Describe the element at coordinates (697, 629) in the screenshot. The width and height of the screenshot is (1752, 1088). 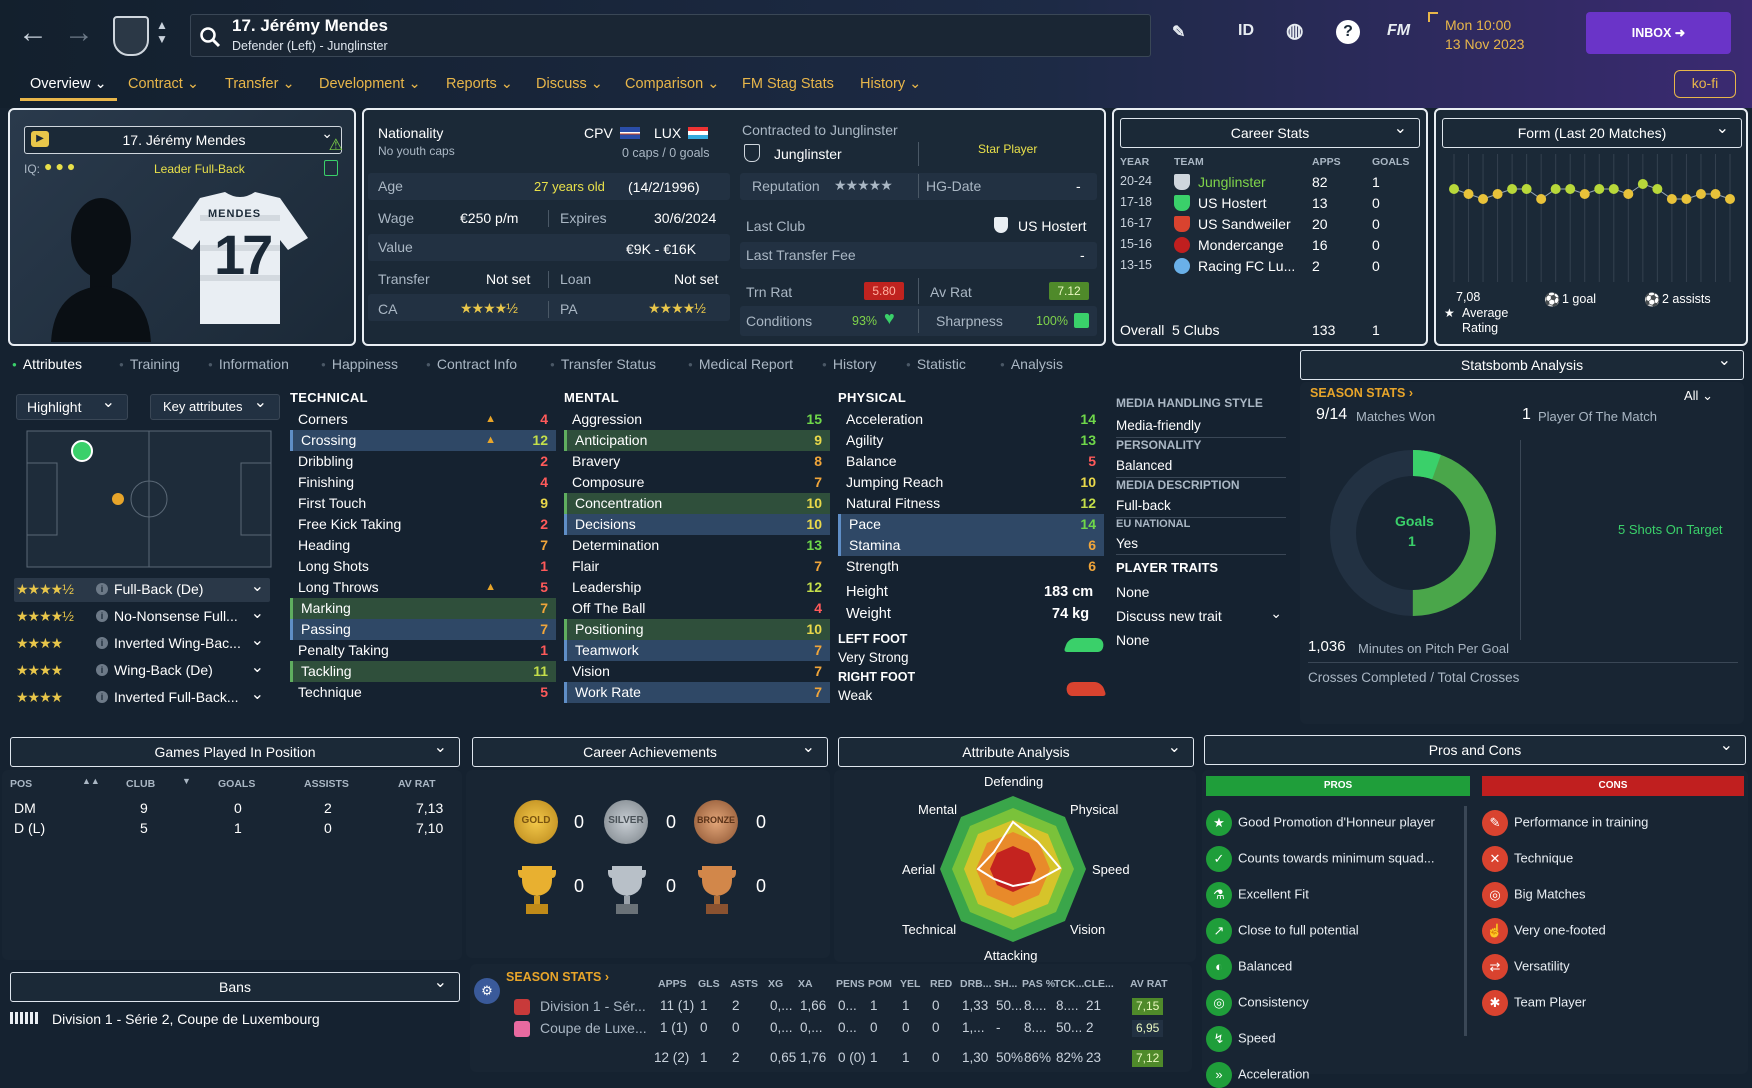
I see `mental-attr-row: Positioning 10` at that location.